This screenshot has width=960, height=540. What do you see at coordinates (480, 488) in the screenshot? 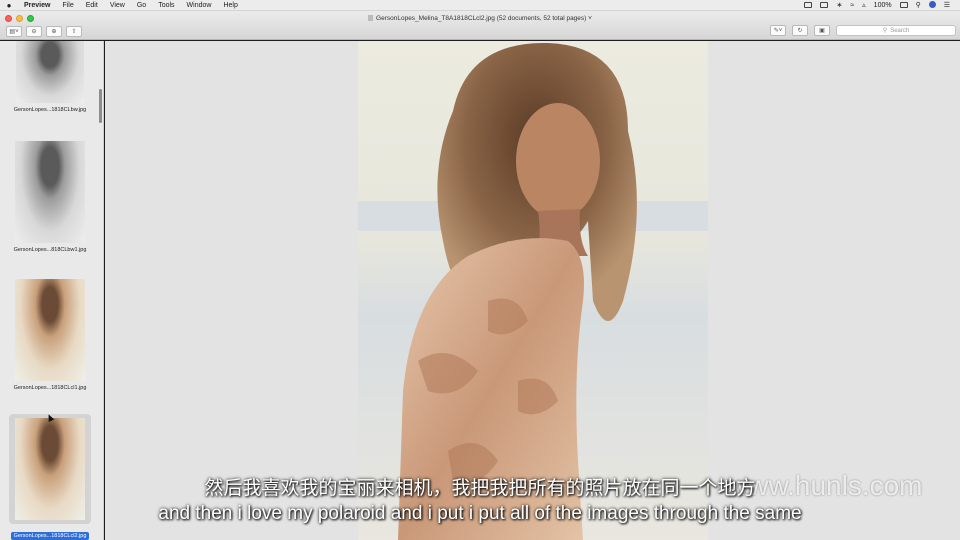
I see `subtitle-chinese: 然后我喜欢我的宝丽来相机，我把我把所有的照片放在同一个地方` at bounding box center [480, 488].